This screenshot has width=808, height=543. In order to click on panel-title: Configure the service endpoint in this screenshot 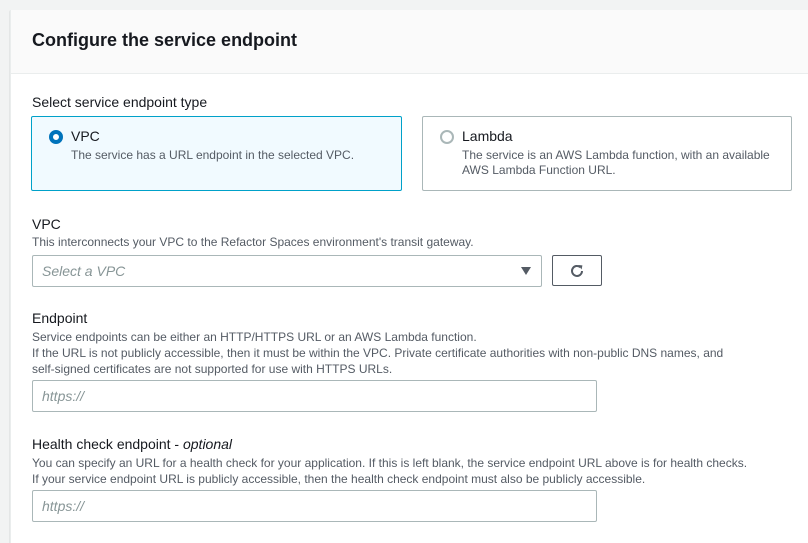, I will do `click(165, 40)`.